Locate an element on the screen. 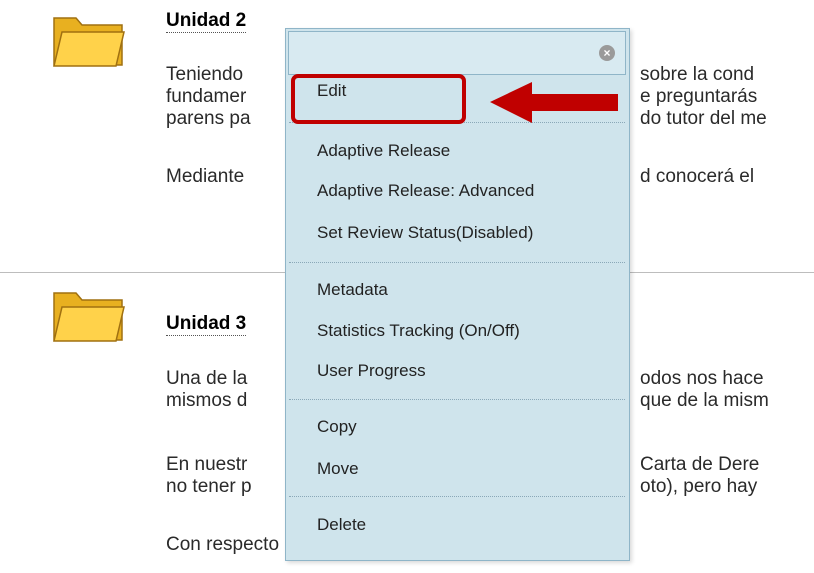 This screenshot has width=814, height=573. unit-2-text-line: Mediante is located at coordinates (205, 176).